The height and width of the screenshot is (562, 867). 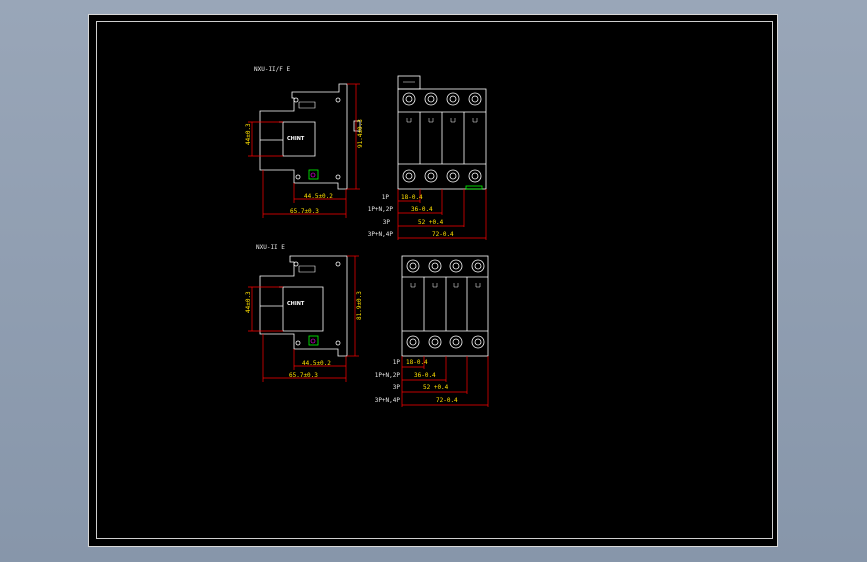 I want to click on bottom-pole-dim-3: 52 +0.4, so click(x=436, y=387).